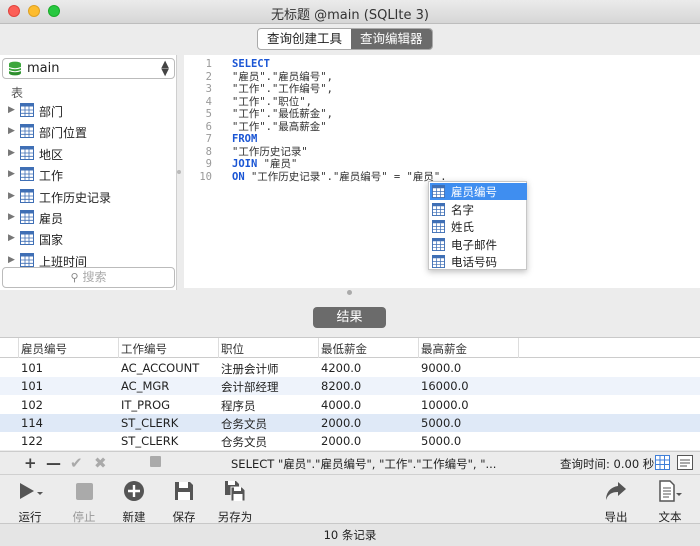  What do you see at coordinates (88, 217) in the screenshot?
I see `sidebar-table-item: ▶ 雇员` at bounding box center [88, 217].